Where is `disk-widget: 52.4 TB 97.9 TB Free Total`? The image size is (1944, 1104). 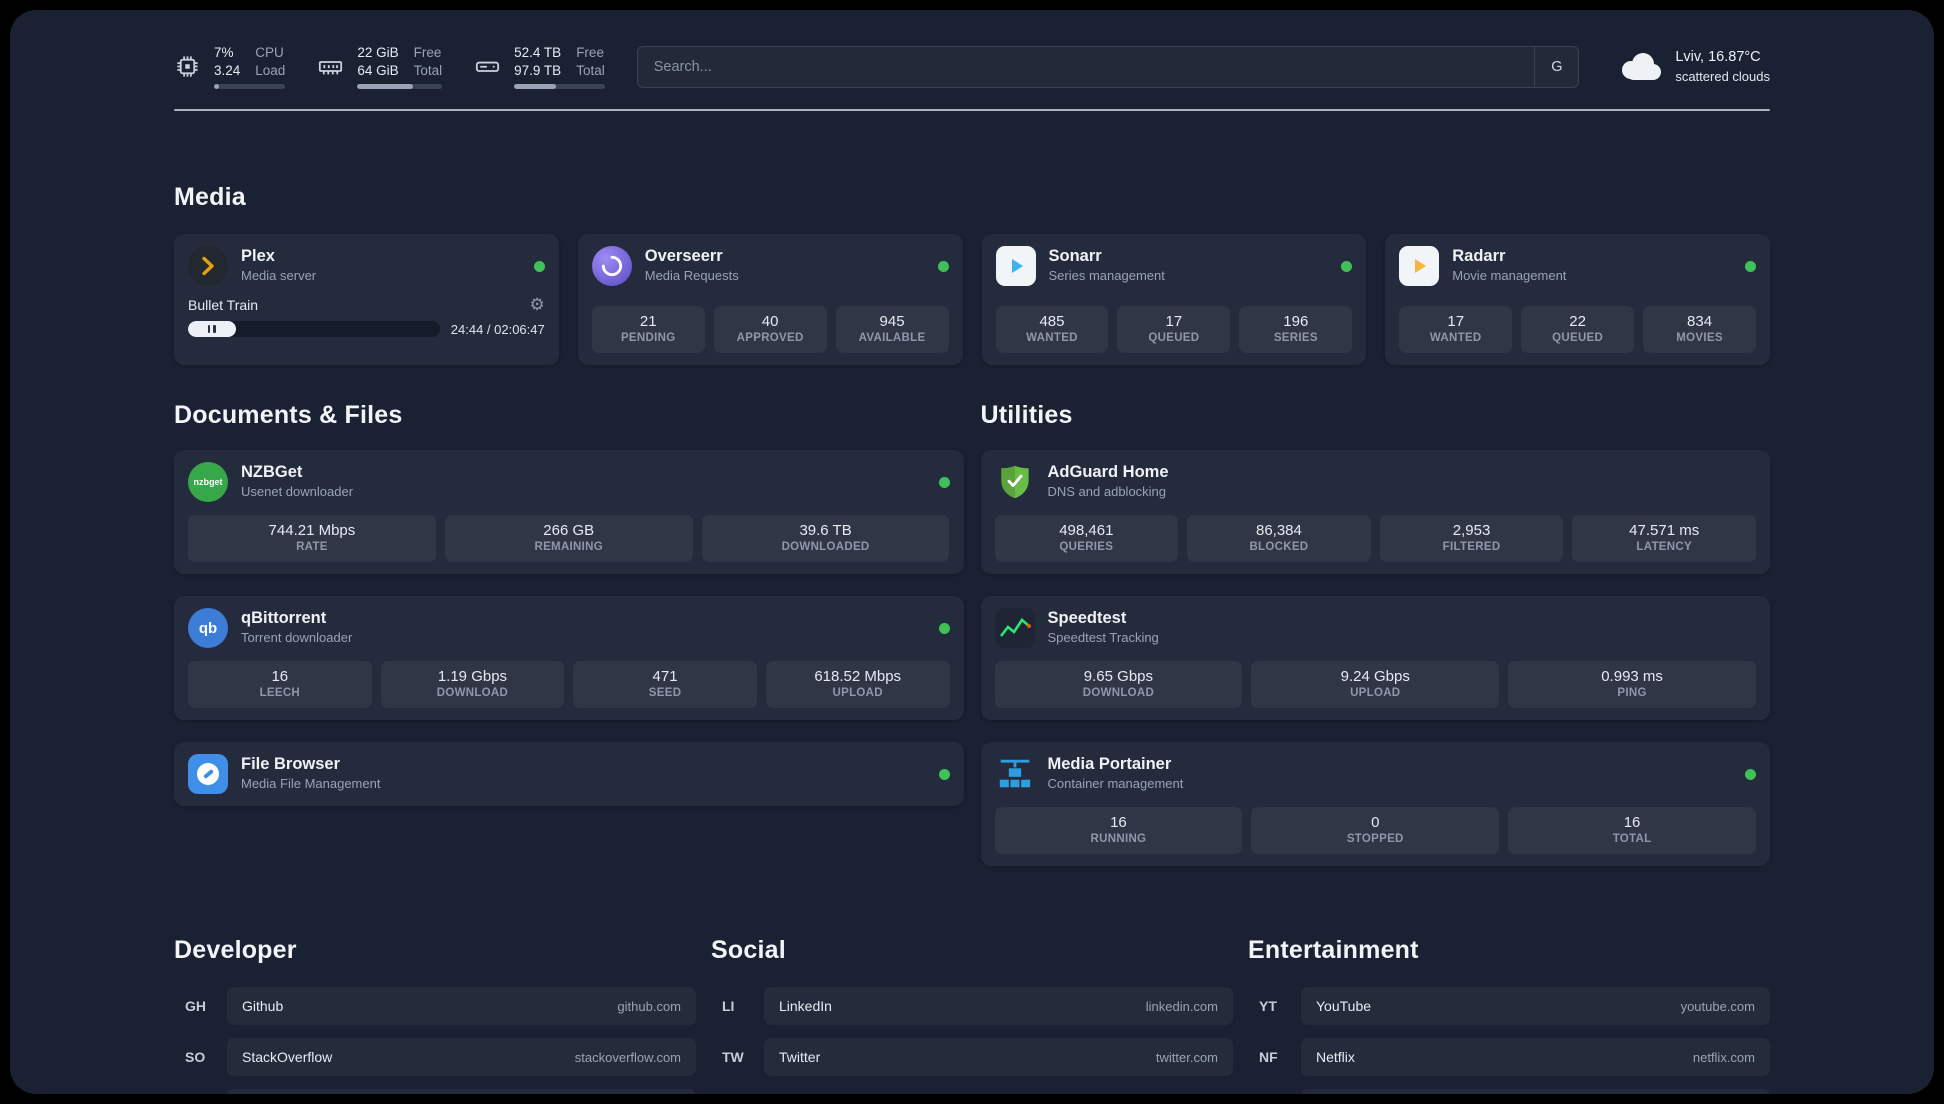 disk-widget: 52.4 TB 97.9 TB Free Total is located at coordinates (539, 66).